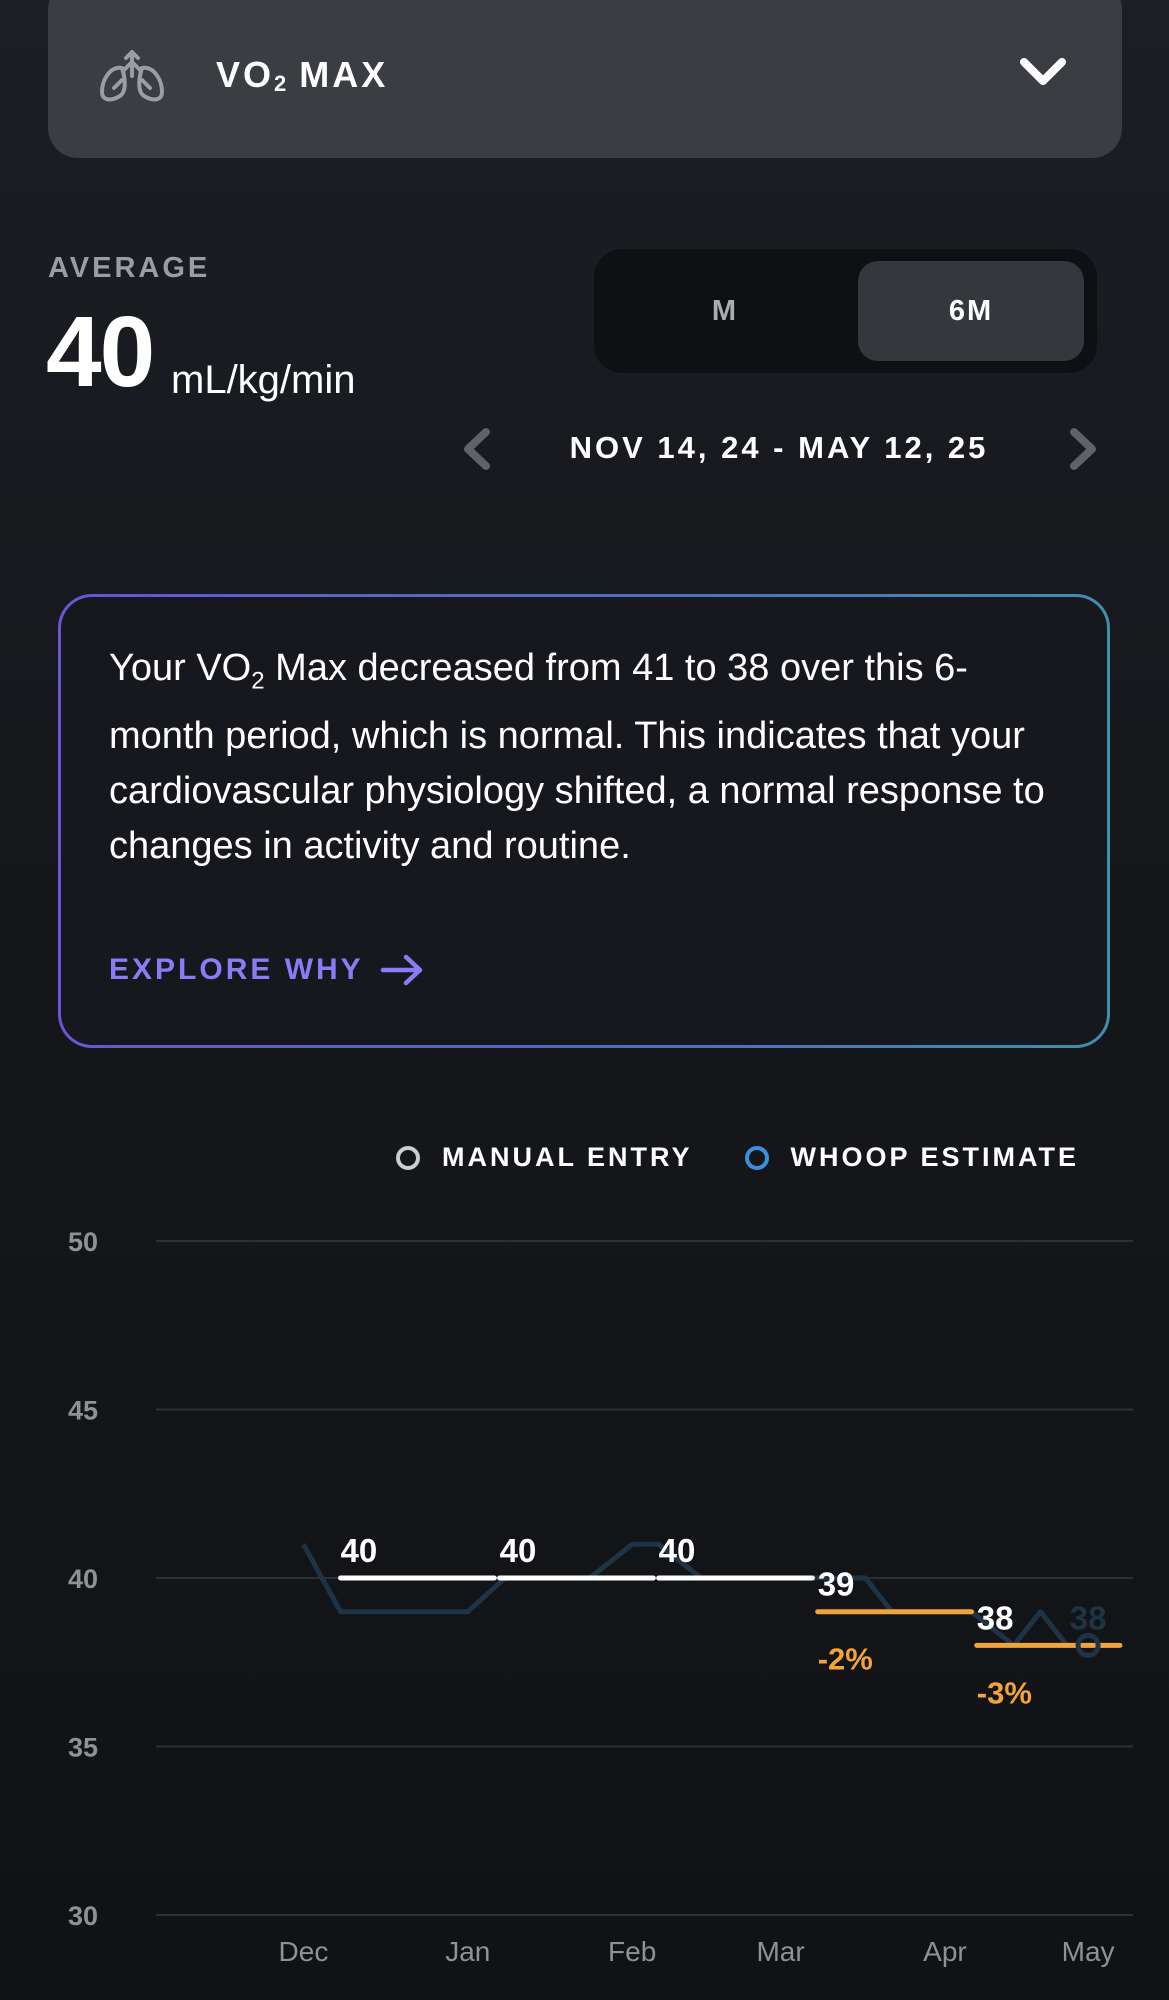 Image resolution: width=1169 pixels, height=2000 pixels. I want to click on x-tick-label: Mar, so click(780, 1951).